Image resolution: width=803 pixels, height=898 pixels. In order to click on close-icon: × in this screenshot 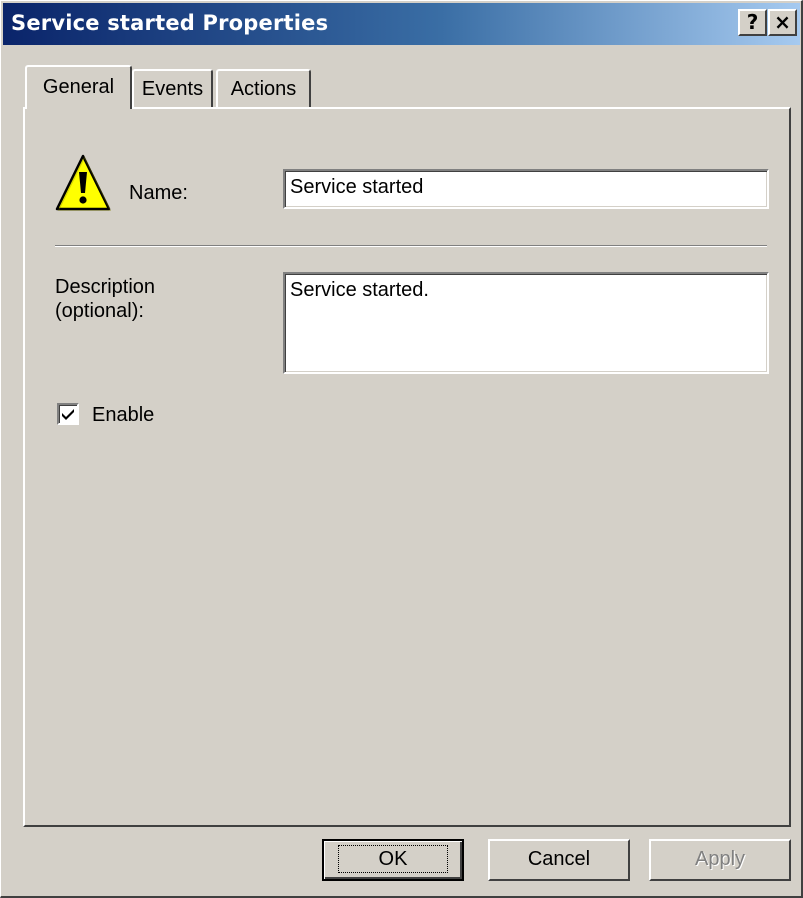, I will do `click(782, 22)`.